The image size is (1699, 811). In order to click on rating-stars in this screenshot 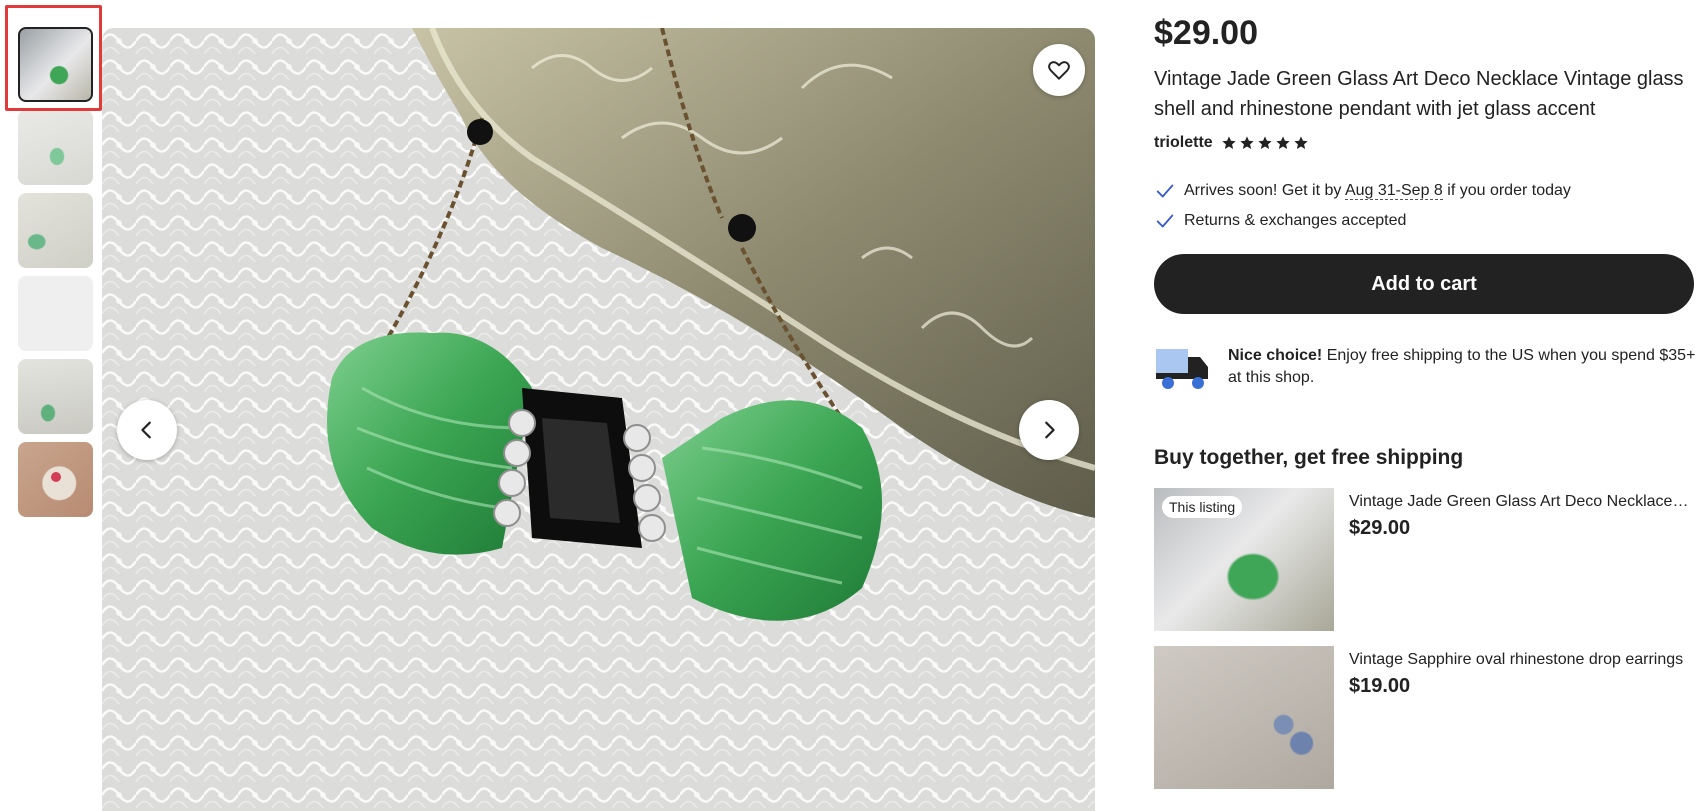, I will do `click(1265, 143)`.